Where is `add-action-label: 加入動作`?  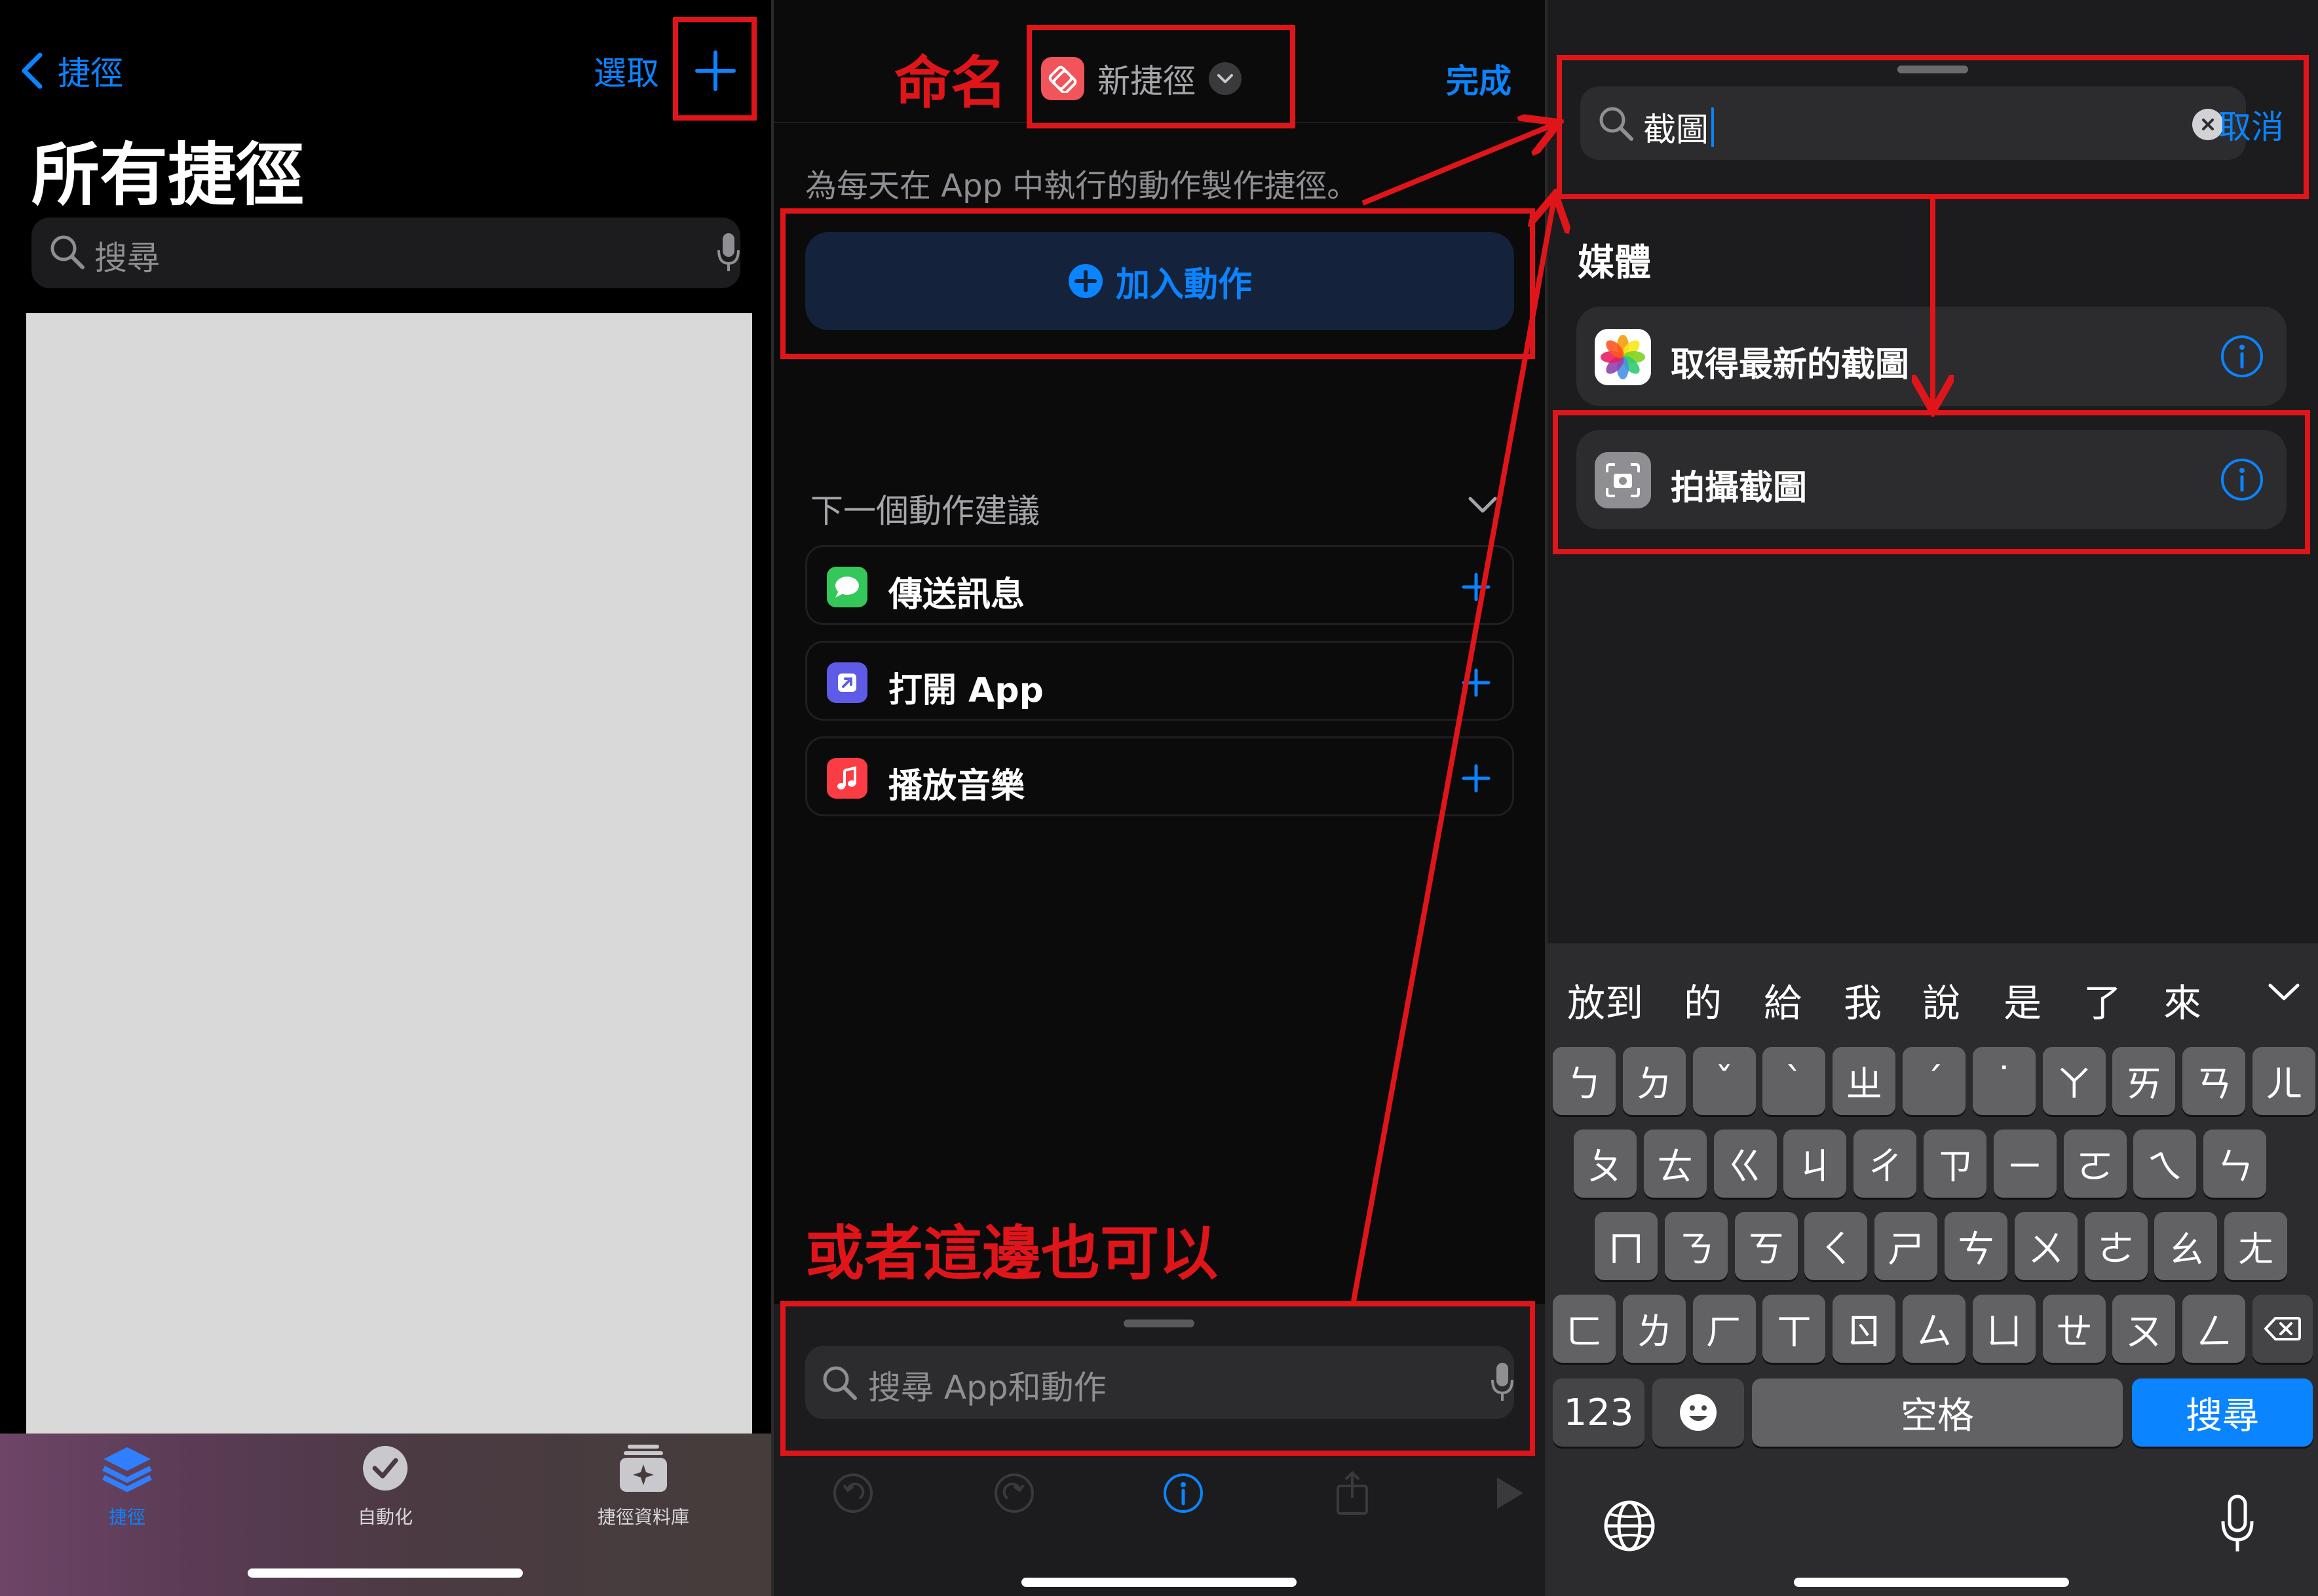 add-action-label: 加入動作 is located at coordinates (1183, 285).